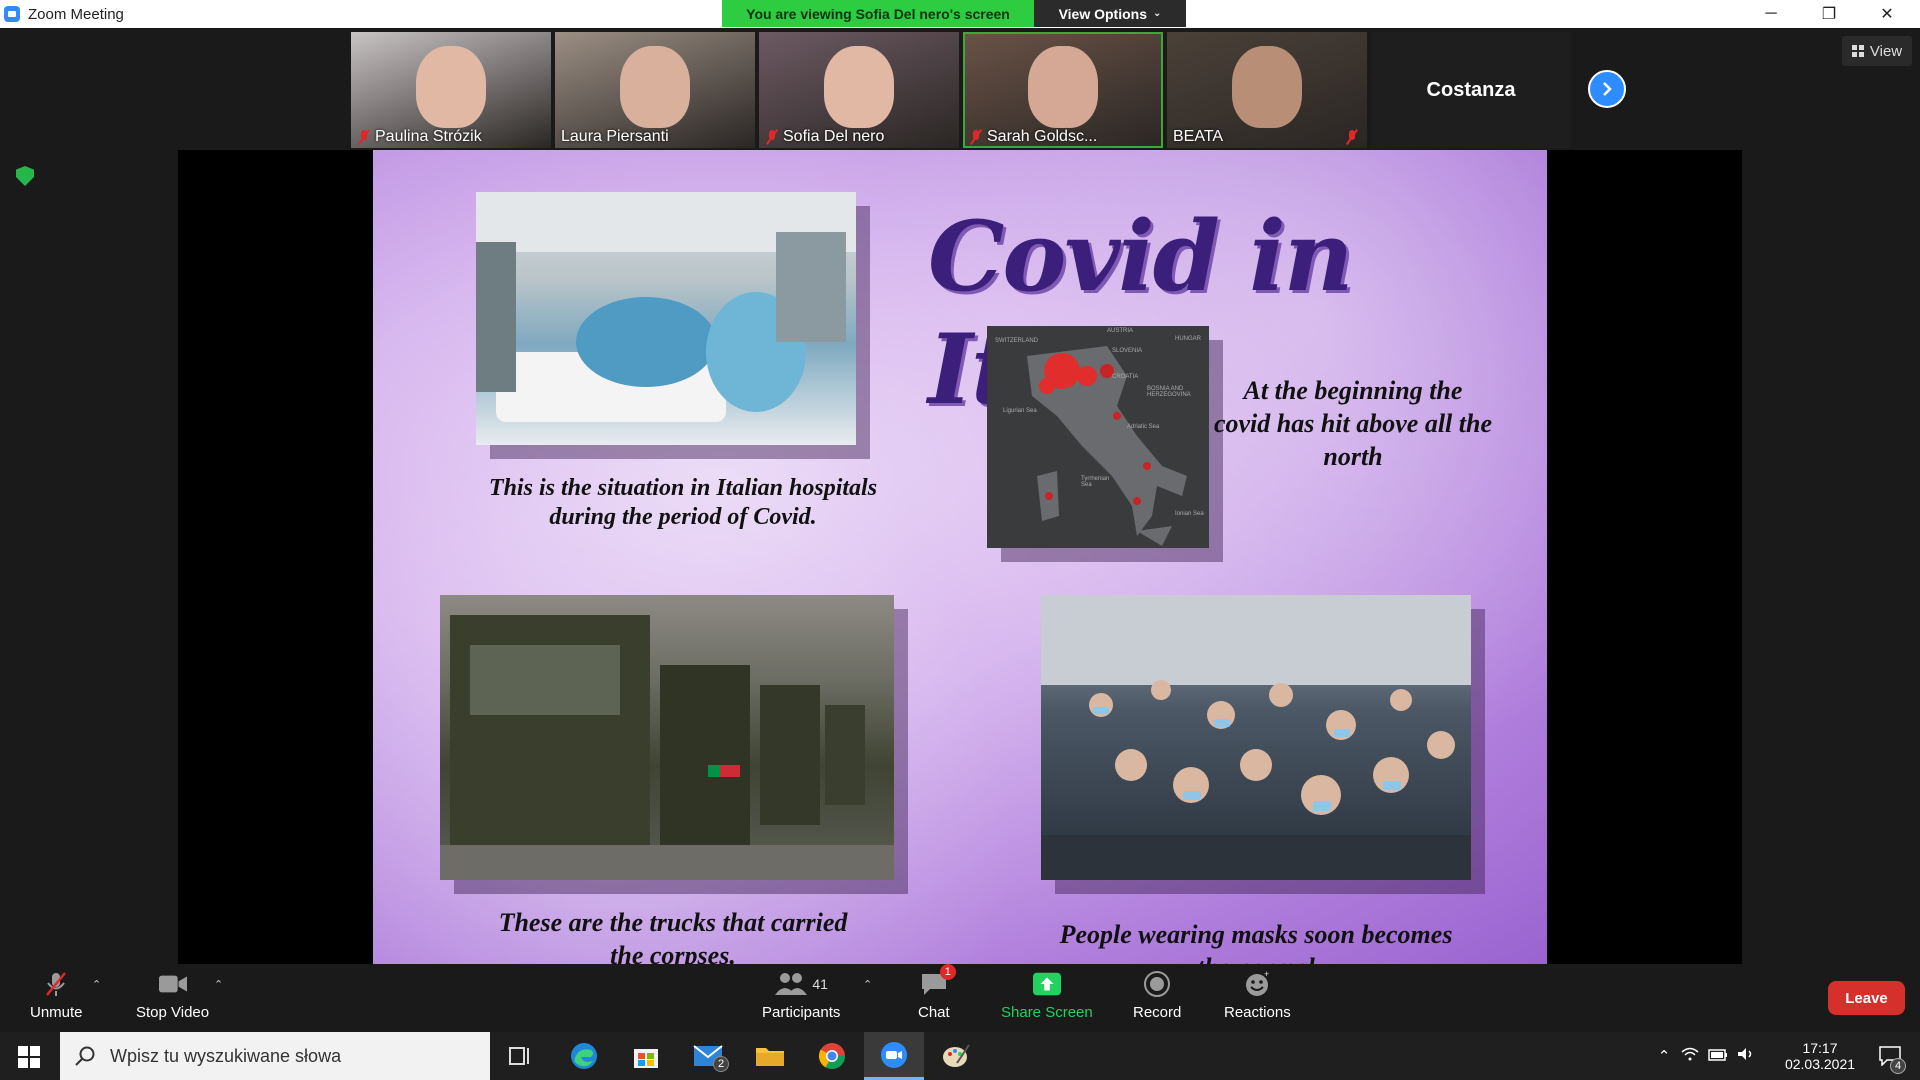 This screenshot has height=1080, width=1920. I want to click on participants-count: 41, so click(820, 984).